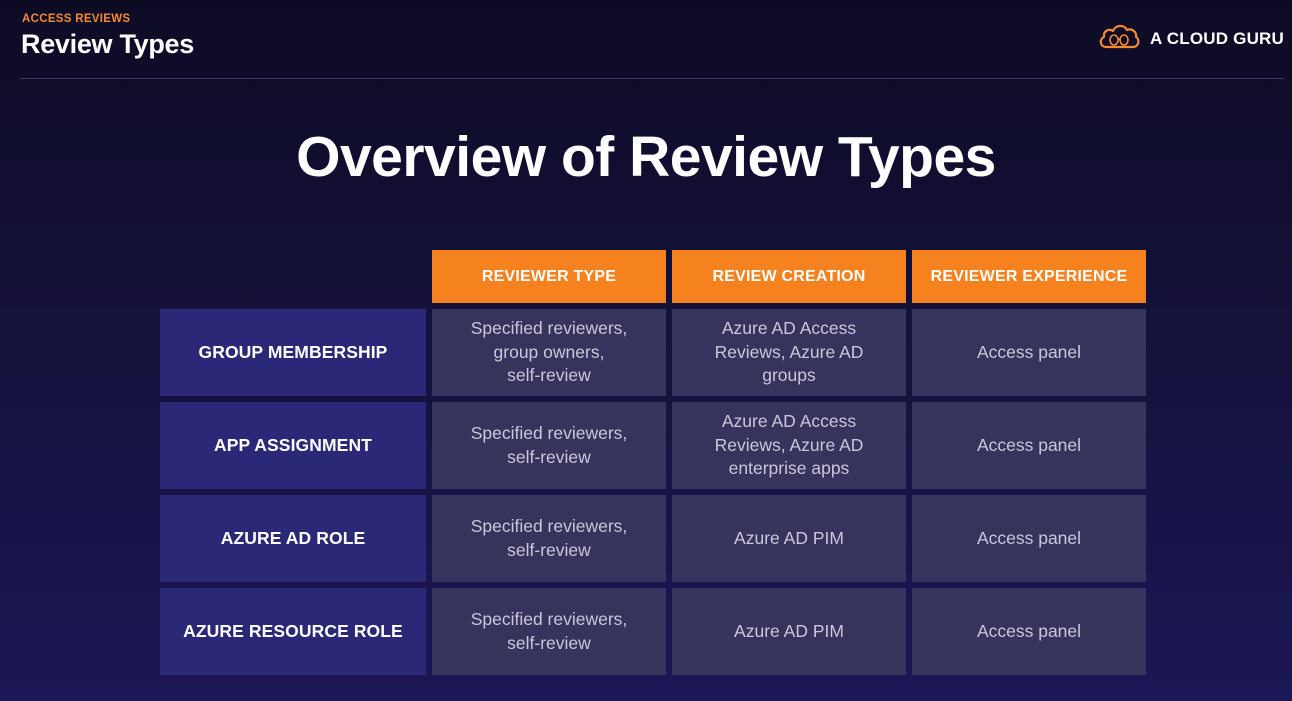  What do you see at coordinates (293, 276) in the screenshot?
I see `table-corner-cell` at bounding box center [293, 276].